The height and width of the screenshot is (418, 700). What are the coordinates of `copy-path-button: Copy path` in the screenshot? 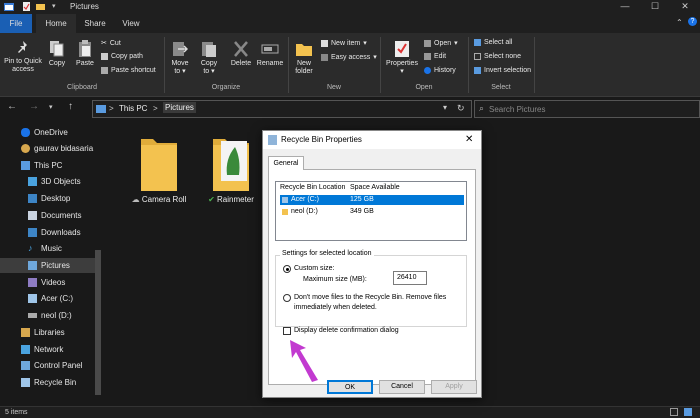 It's located at (122, 56).